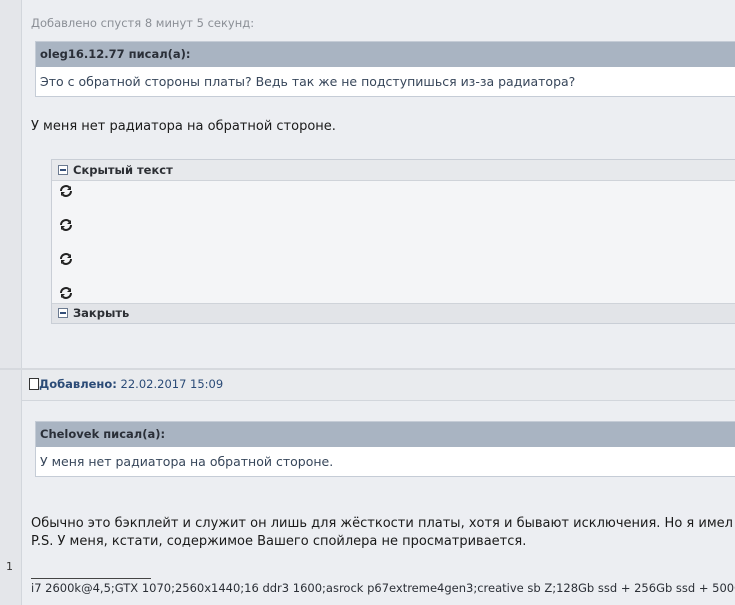 The image size is (735, 605). I want to click on left-column-text: 1, so click(9, 566).